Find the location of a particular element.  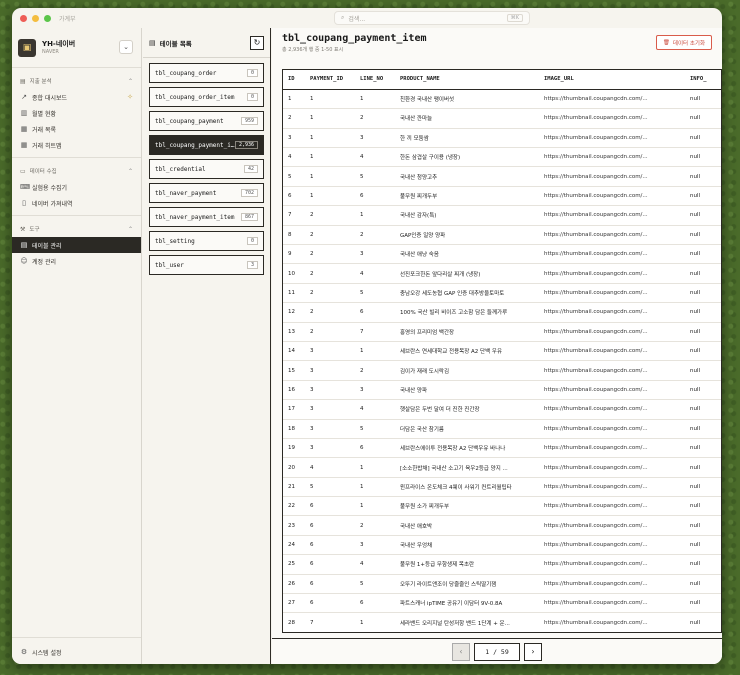

column-header: IMAGE_URL is located at coordinates (612, 80).